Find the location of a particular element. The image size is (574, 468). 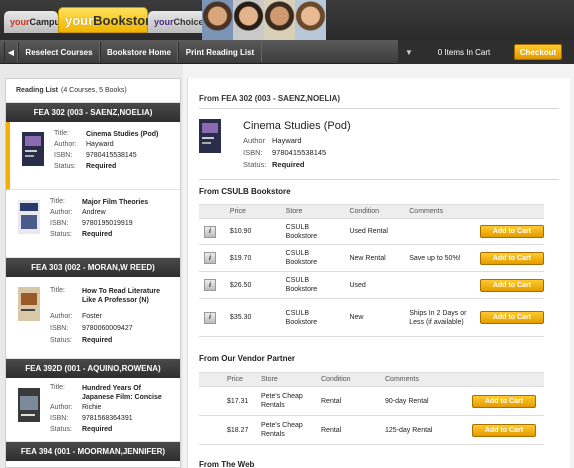

column-header: Comments is located at coordinates (439, 211).